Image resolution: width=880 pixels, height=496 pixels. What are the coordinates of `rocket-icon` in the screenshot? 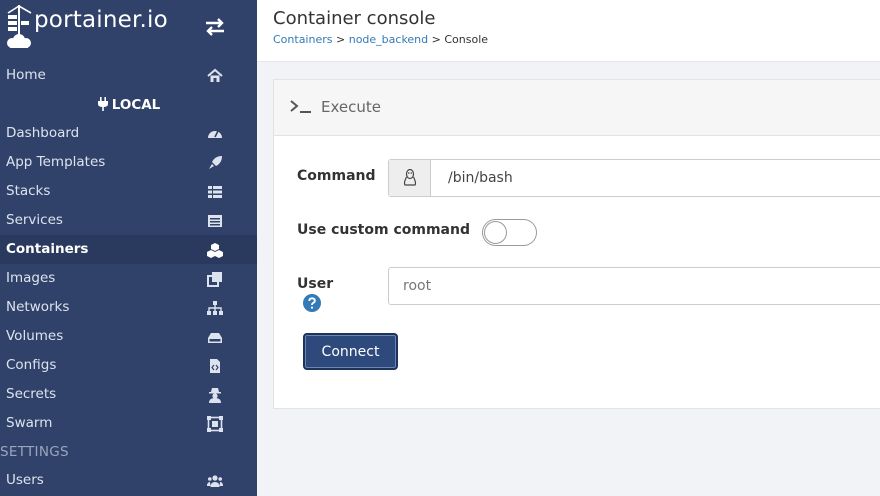 It's located at (215, 162).